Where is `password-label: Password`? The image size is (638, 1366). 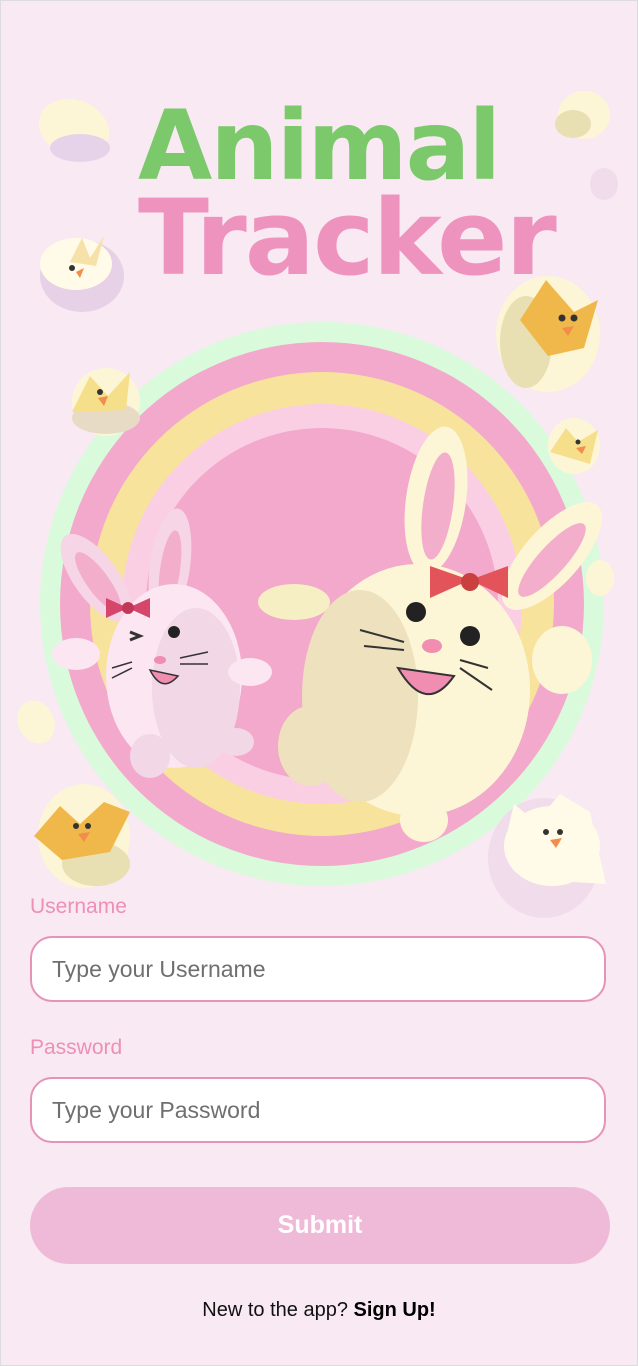 password-label: Password is located at coordinates (76, 1047).